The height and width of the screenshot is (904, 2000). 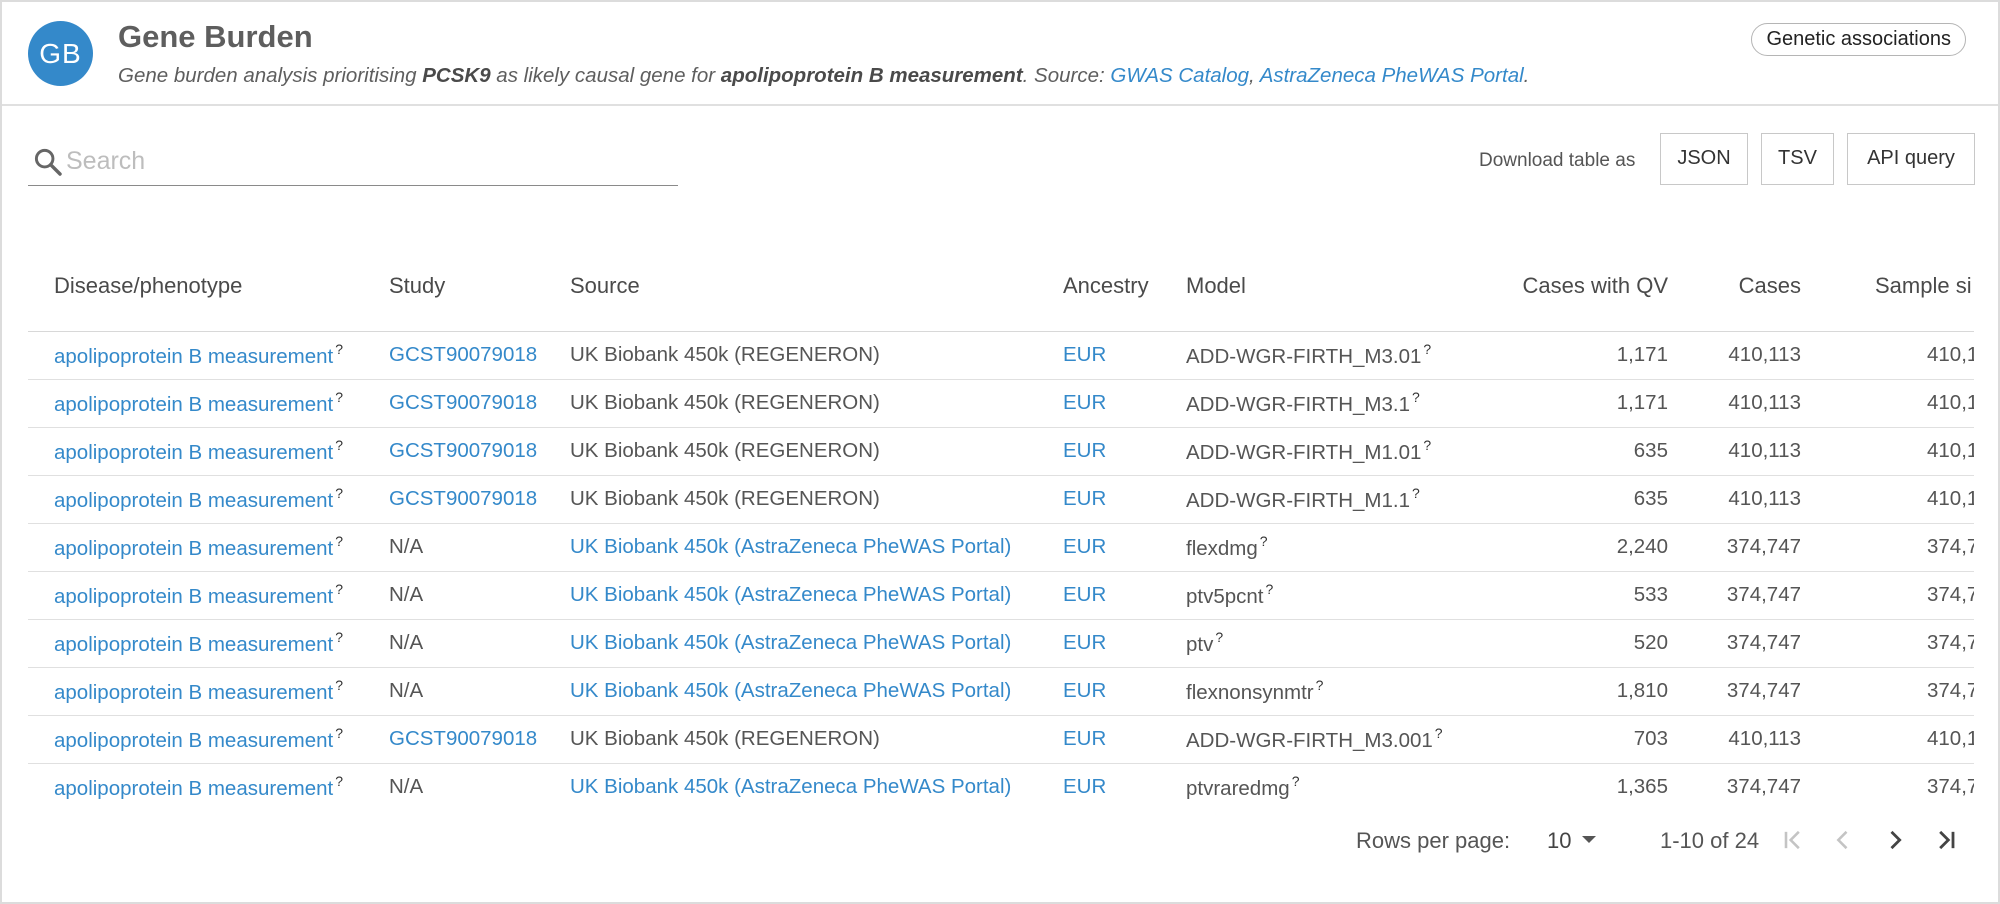 What do you see at coordinates (195, 287) in the screenshot?
I see `column-header-disease: Disease/phenotype` at bounding box center [195, 287].